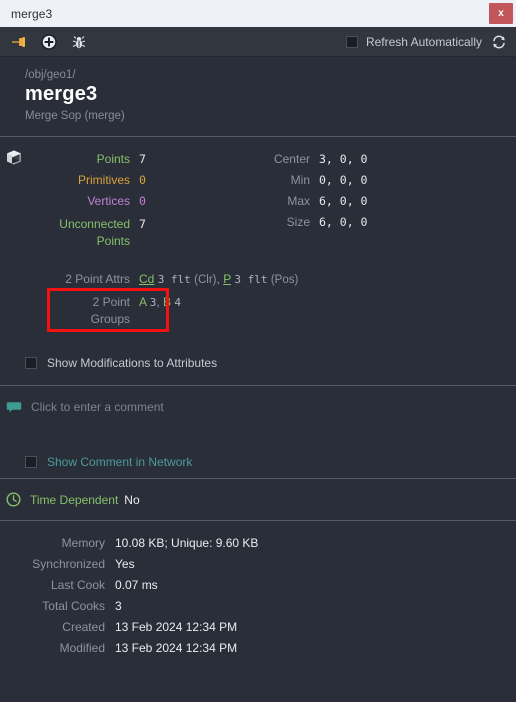  I want to click on attribute-name-p: P, so click(227, 279).